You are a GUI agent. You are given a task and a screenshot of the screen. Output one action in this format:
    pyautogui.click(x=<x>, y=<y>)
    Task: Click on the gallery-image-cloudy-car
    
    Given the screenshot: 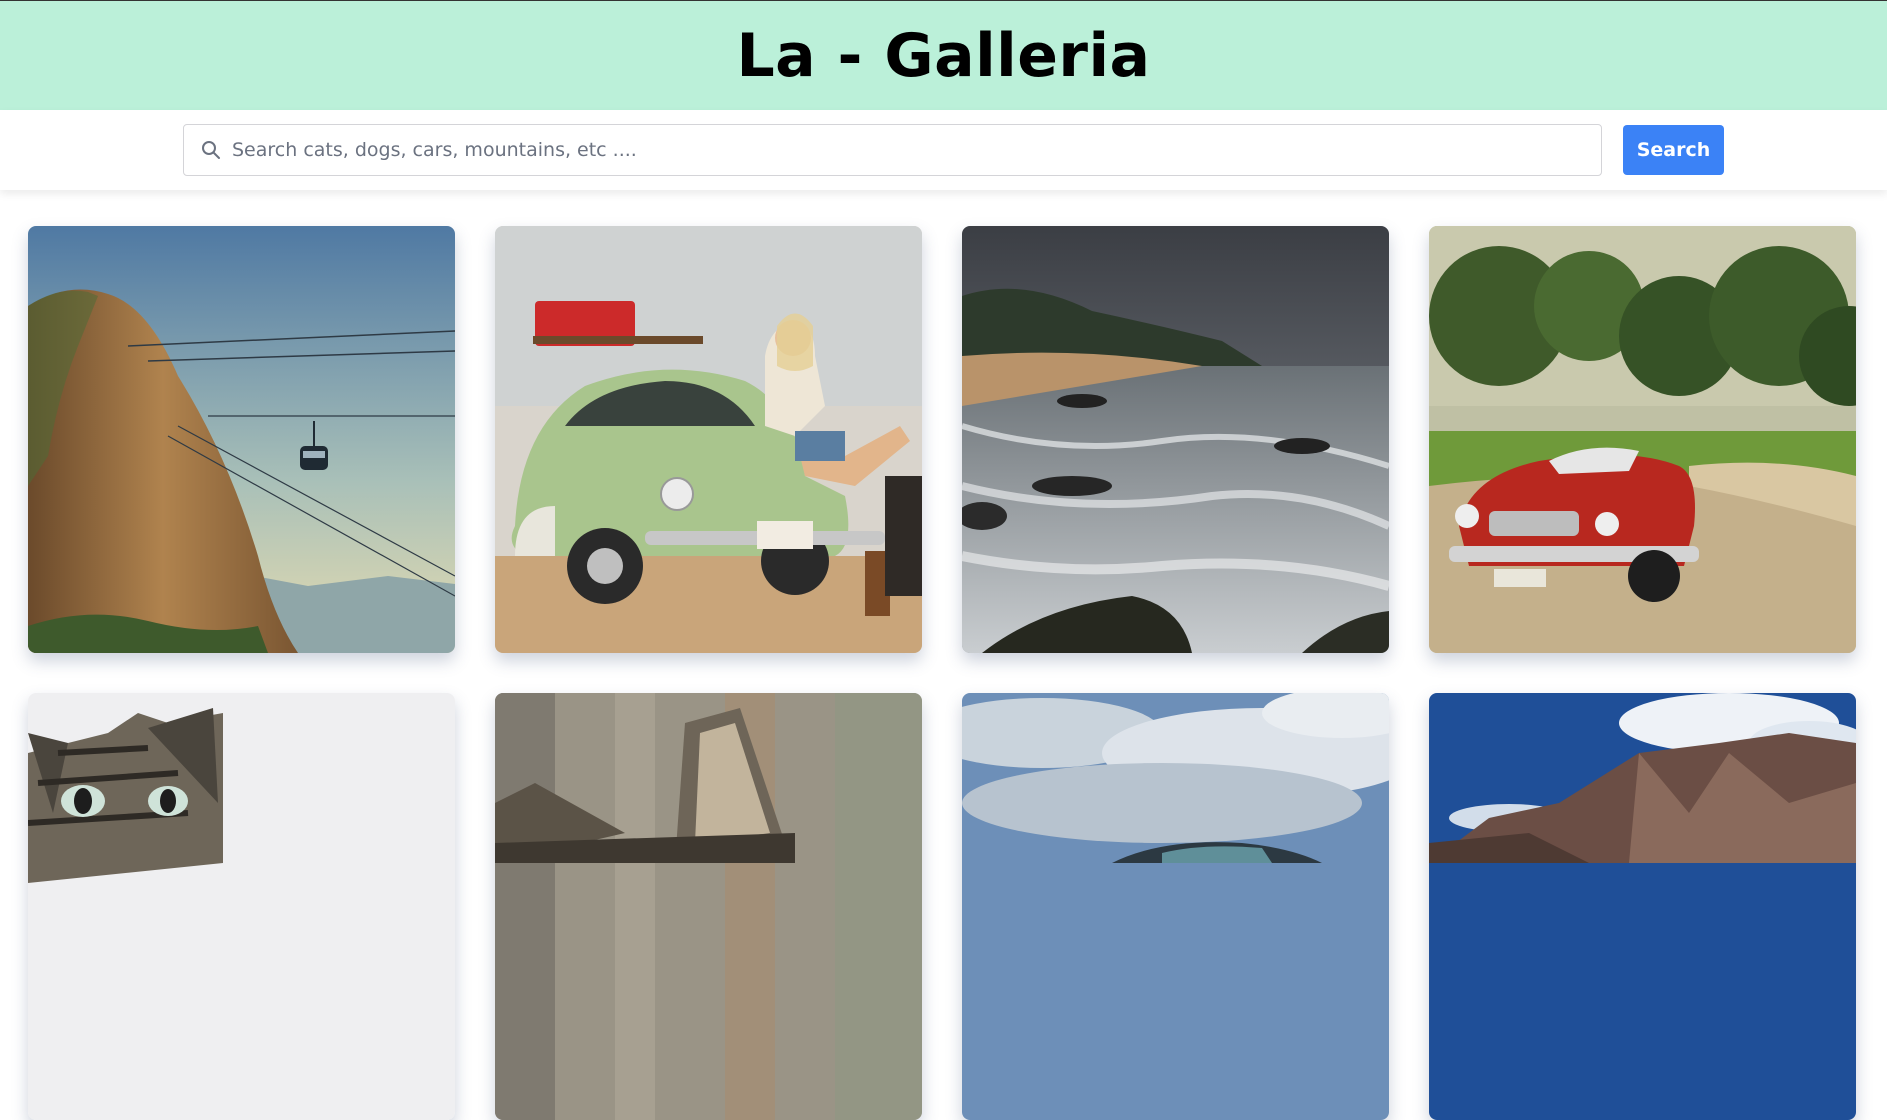 What is the action you would take?
    pyautogui.click(x=1175, y=906)
    